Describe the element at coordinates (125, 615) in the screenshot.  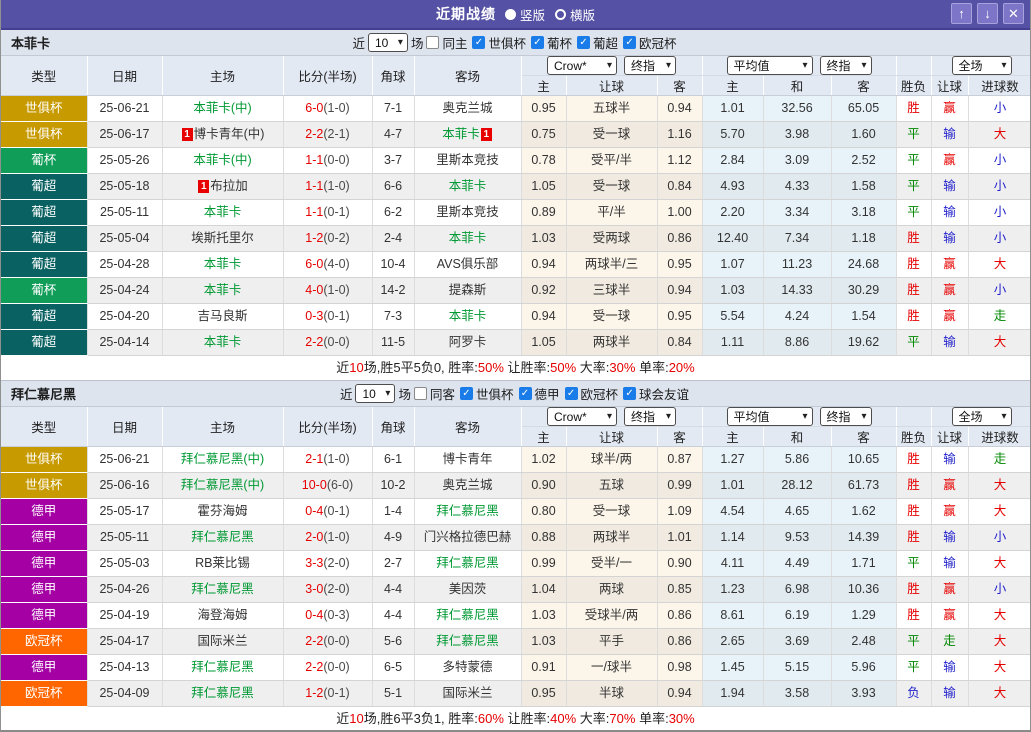
I see `date-cell: 25-04-19` at that location.